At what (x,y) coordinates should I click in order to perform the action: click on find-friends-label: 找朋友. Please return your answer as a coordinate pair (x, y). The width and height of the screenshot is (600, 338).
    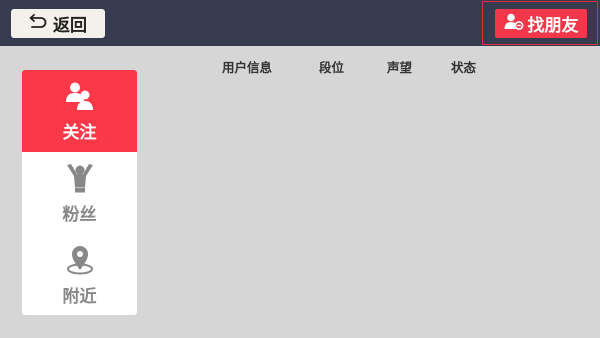
    Looking at the image, I should click on (553, 26).